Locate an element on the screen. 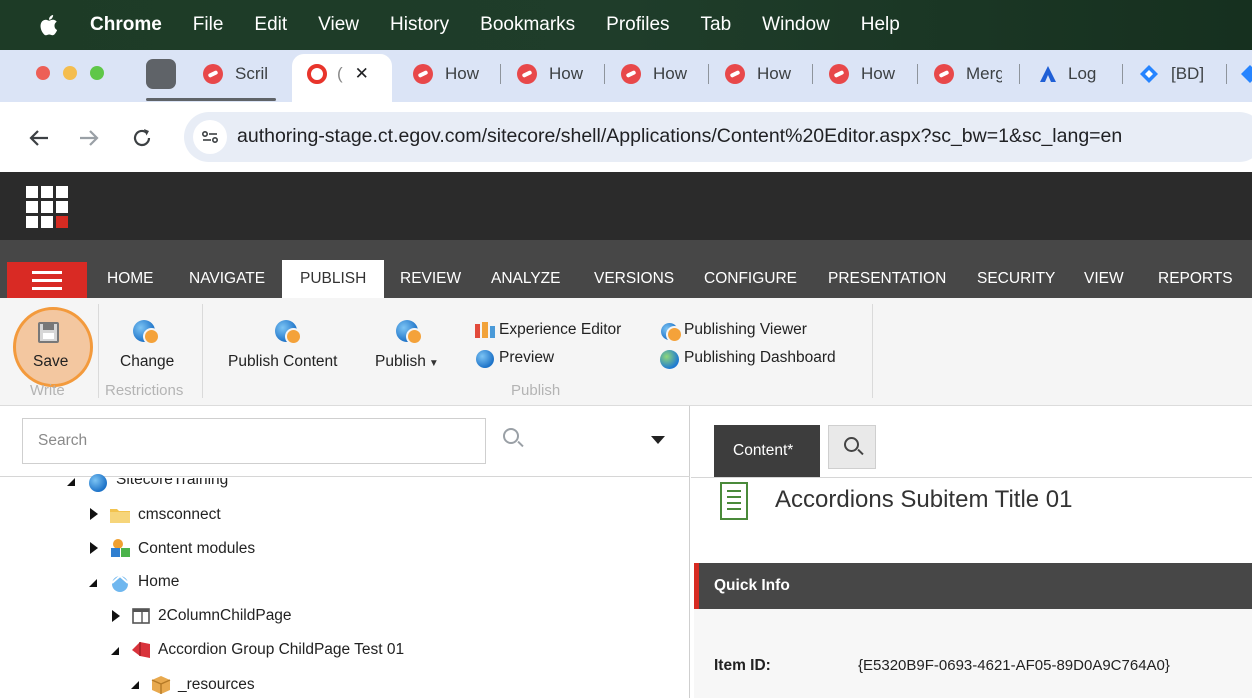 The width and height of the screenshot is (1252, 698). tab-presentation: PRESENTATION is located at coordinates (887, 279).